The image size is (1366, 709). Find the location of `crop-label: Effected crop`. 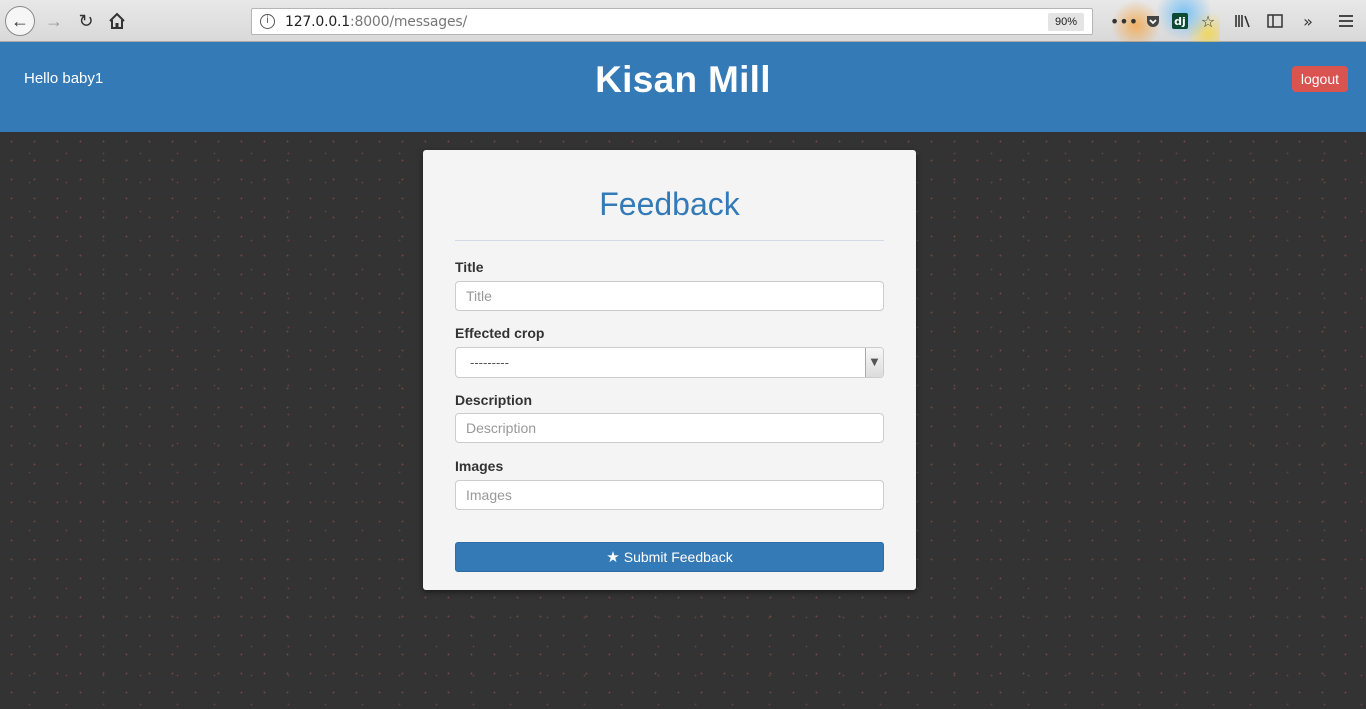

crop-label: Effected crop is located at coordinates (500, 333).